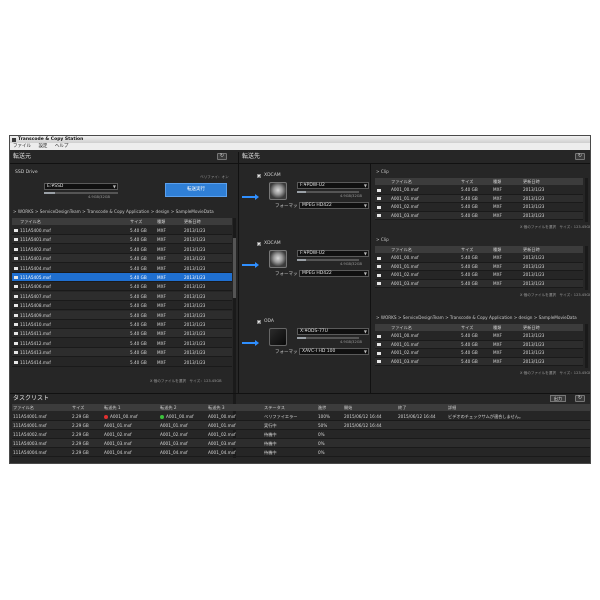  Describe the element at coordinates (174, 425) in the screenshot. I see `table-cell: A001_01.mxf` at that location.